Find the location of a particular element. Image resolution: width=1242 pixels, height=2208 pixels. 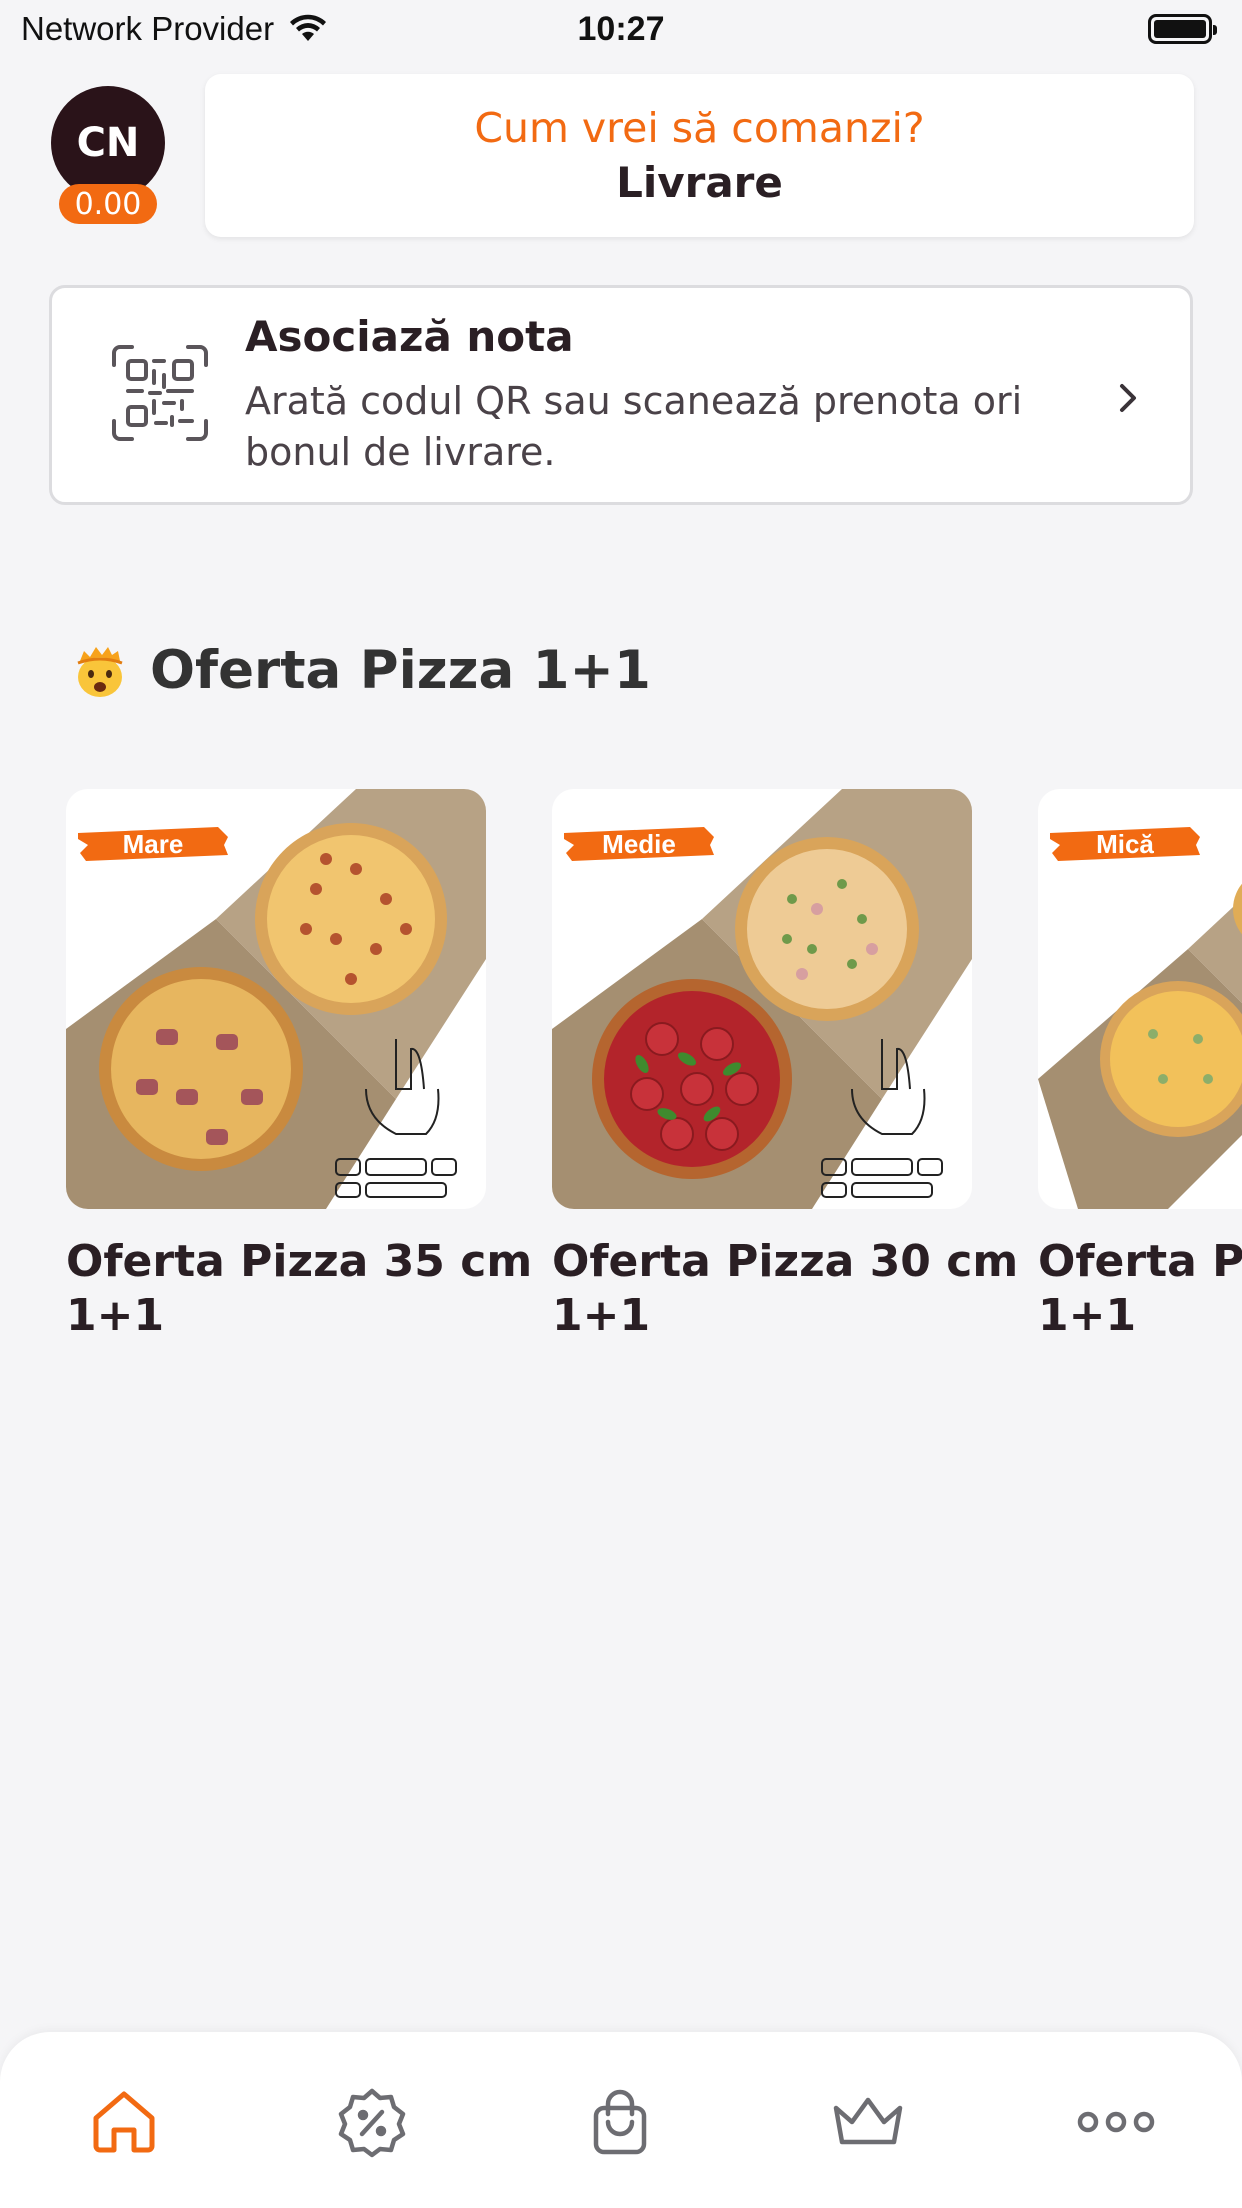

crown-icon is located at coordinates (868, 2122).